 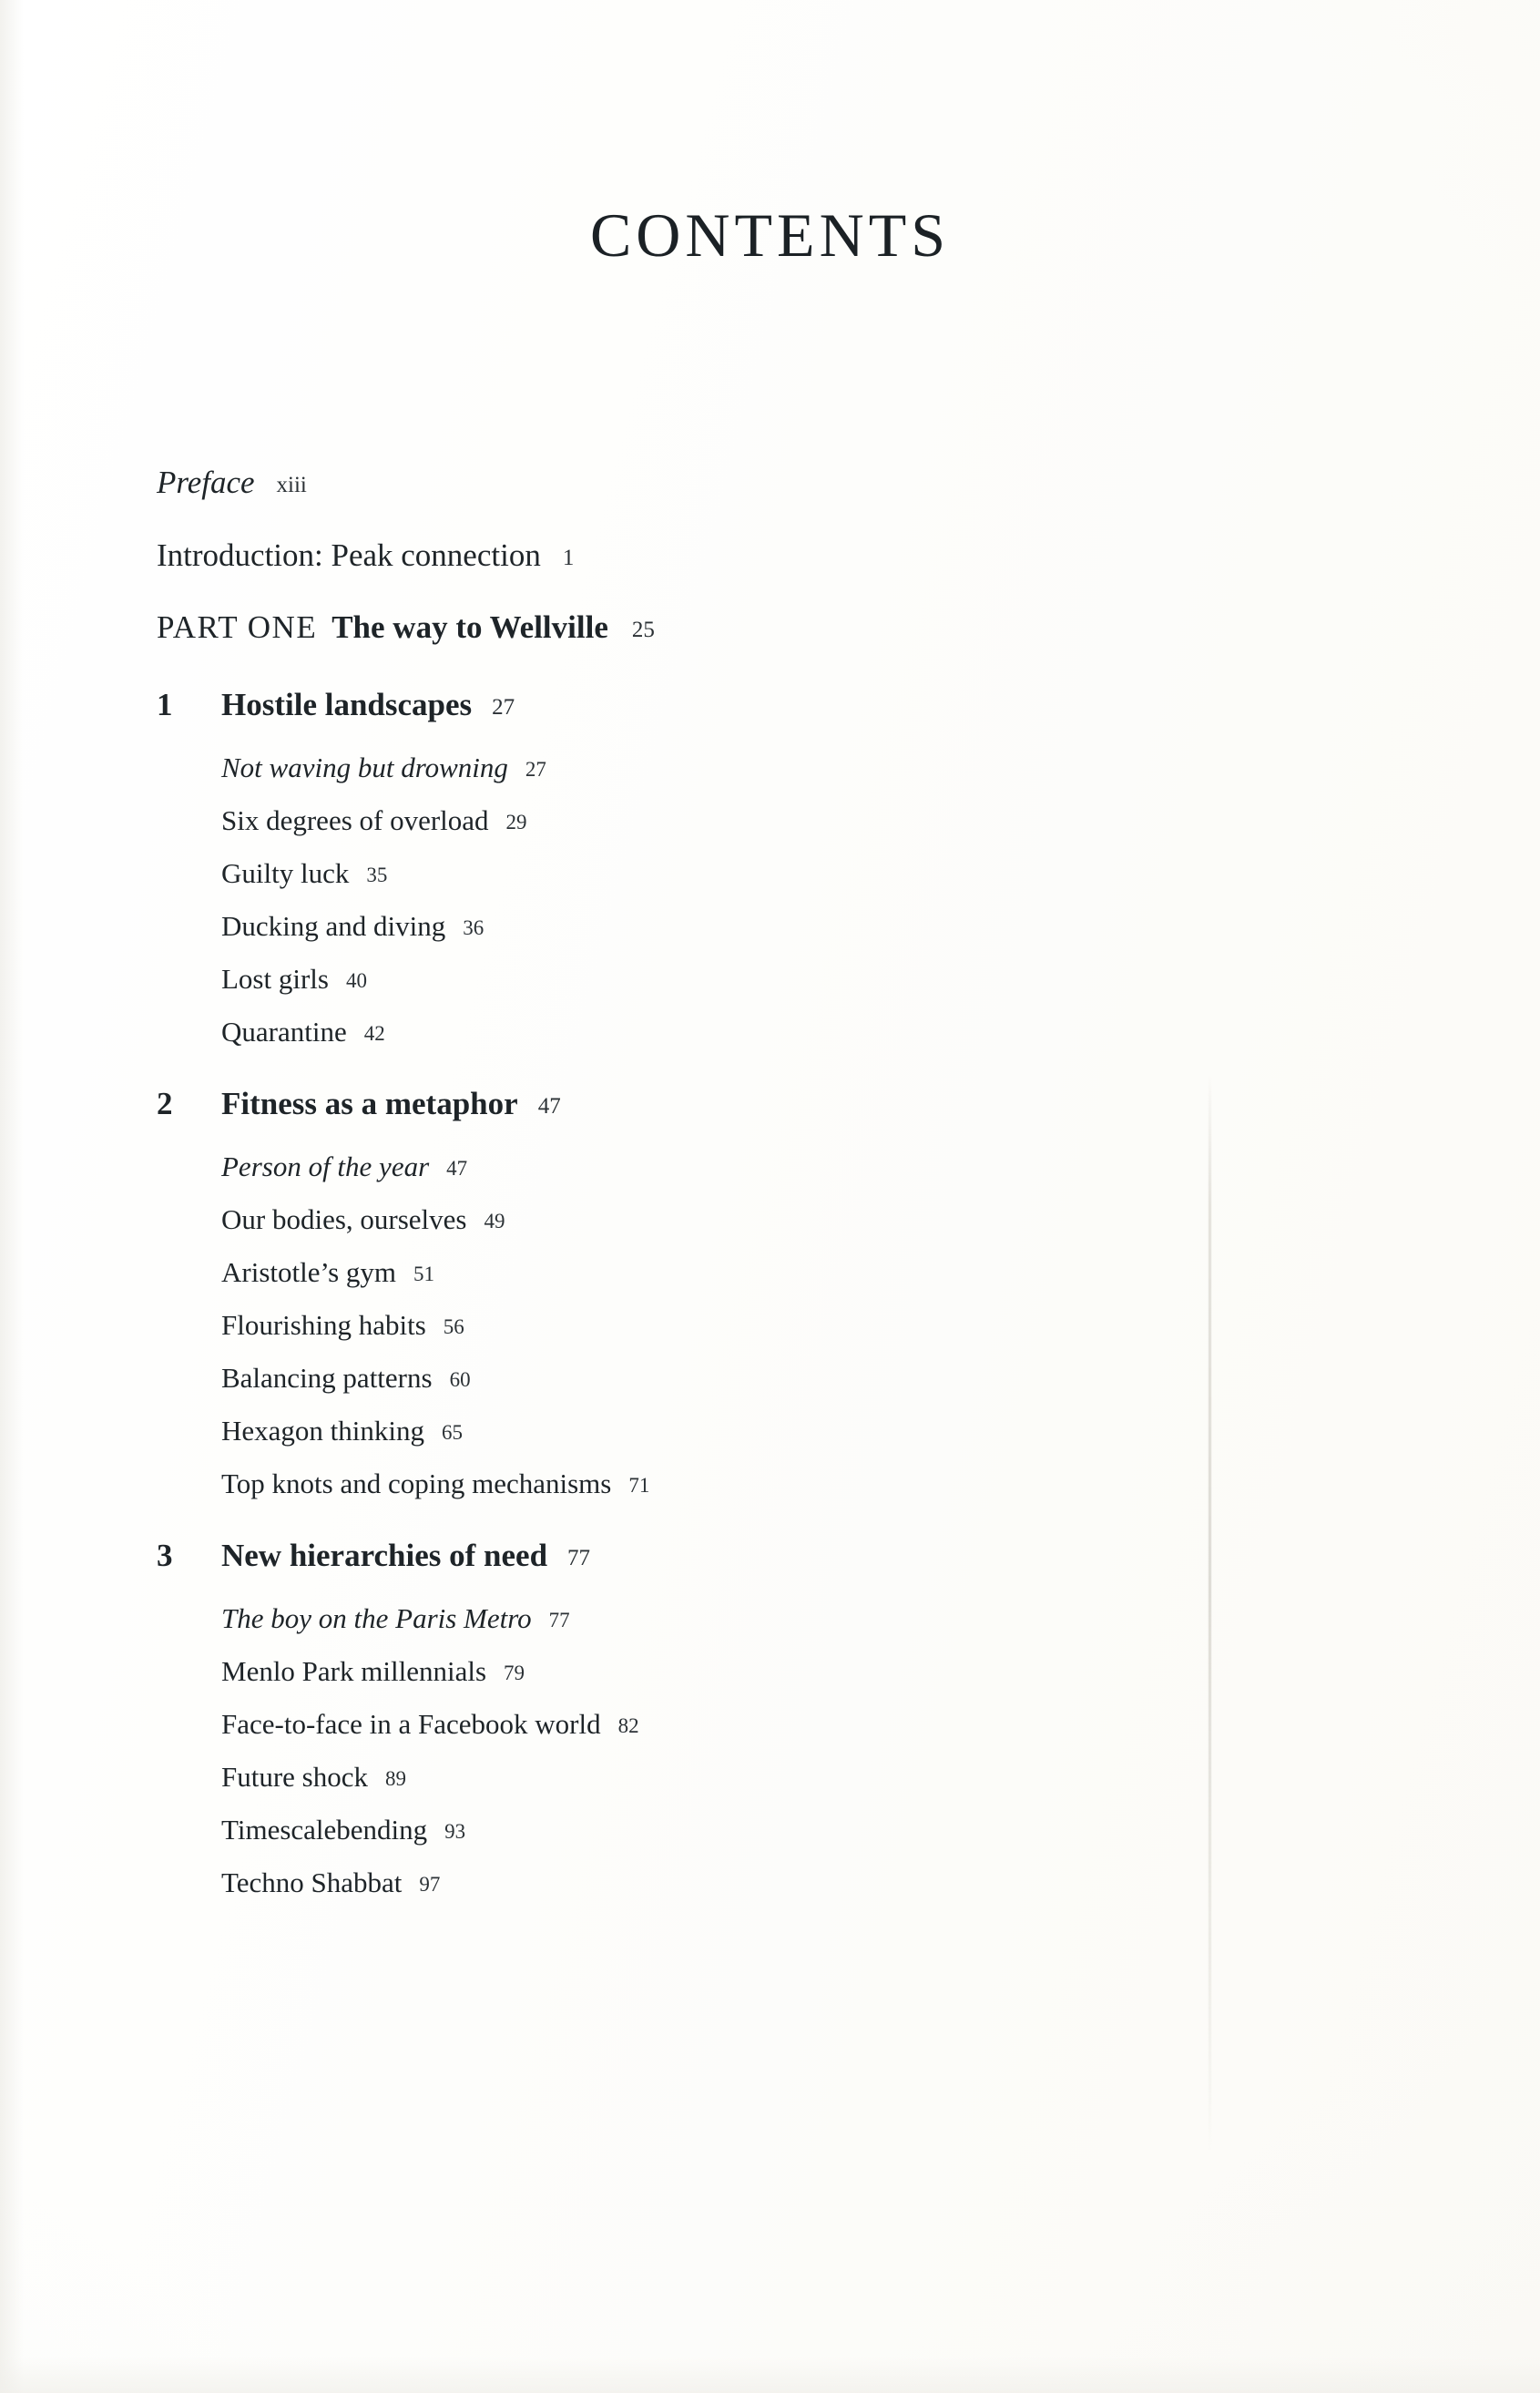 I want to click on section-page-number: 77, so click(x=559, y=1620).